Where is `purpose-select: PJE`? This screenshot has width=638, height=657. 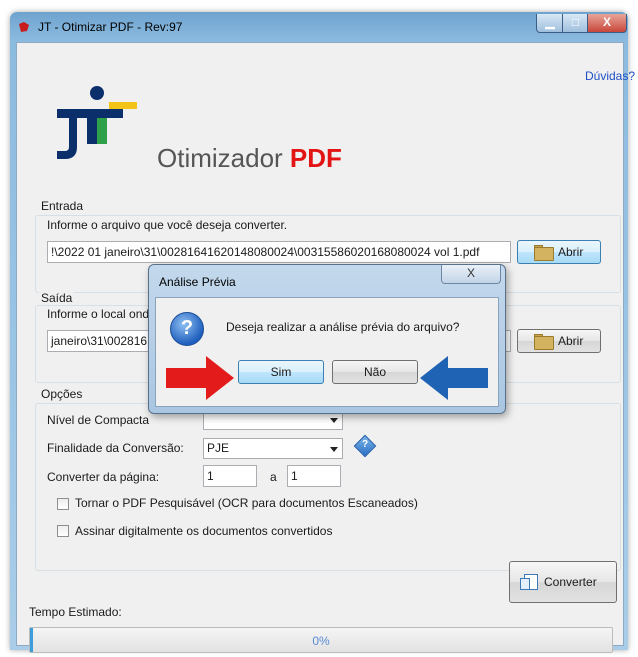 purpose-select: PJE is located at coordinates (273, 448).